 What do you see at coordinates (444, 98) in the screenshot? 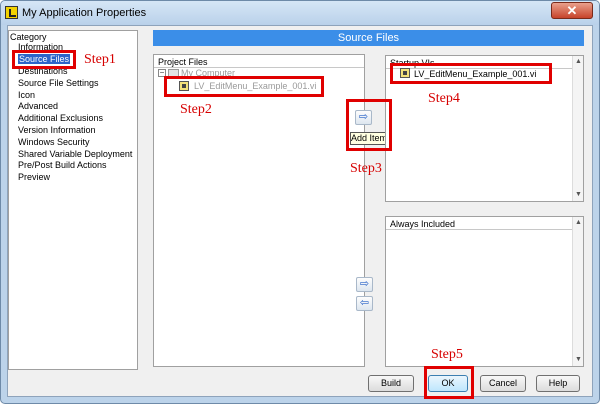
I see `step4-label: Step4` at bounding box center [444, 98].